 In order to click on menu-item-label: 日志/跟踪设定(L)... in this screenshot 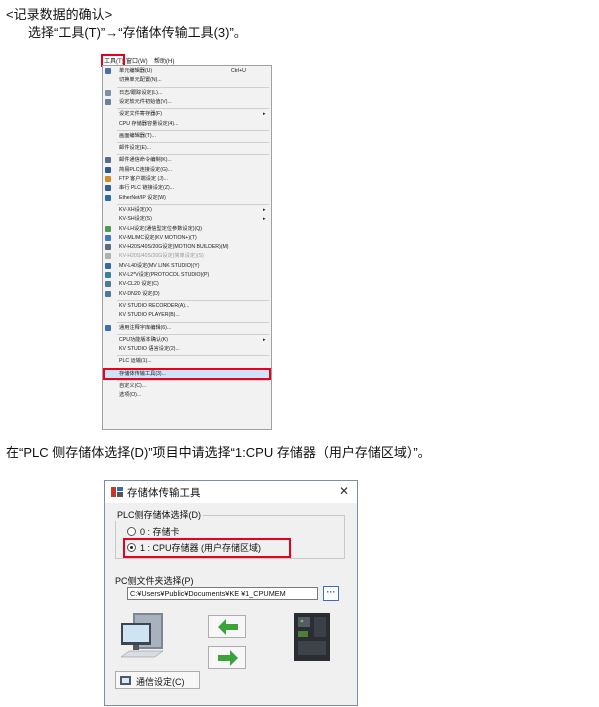, I will do `click(141, 92)`.